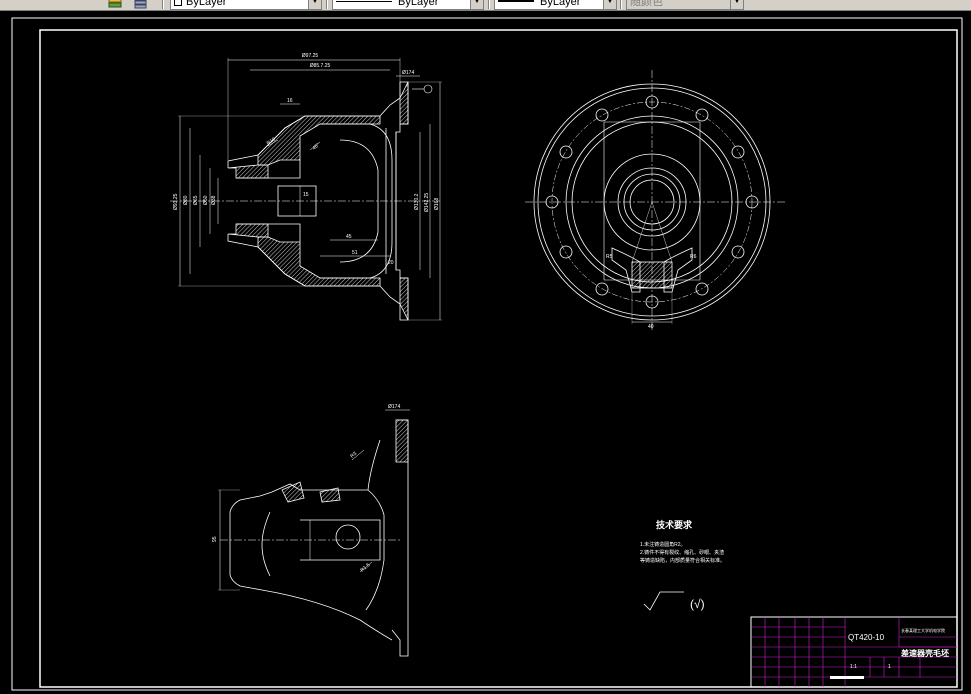  I want to click on dim-label: Ø38, so click(214, 200).